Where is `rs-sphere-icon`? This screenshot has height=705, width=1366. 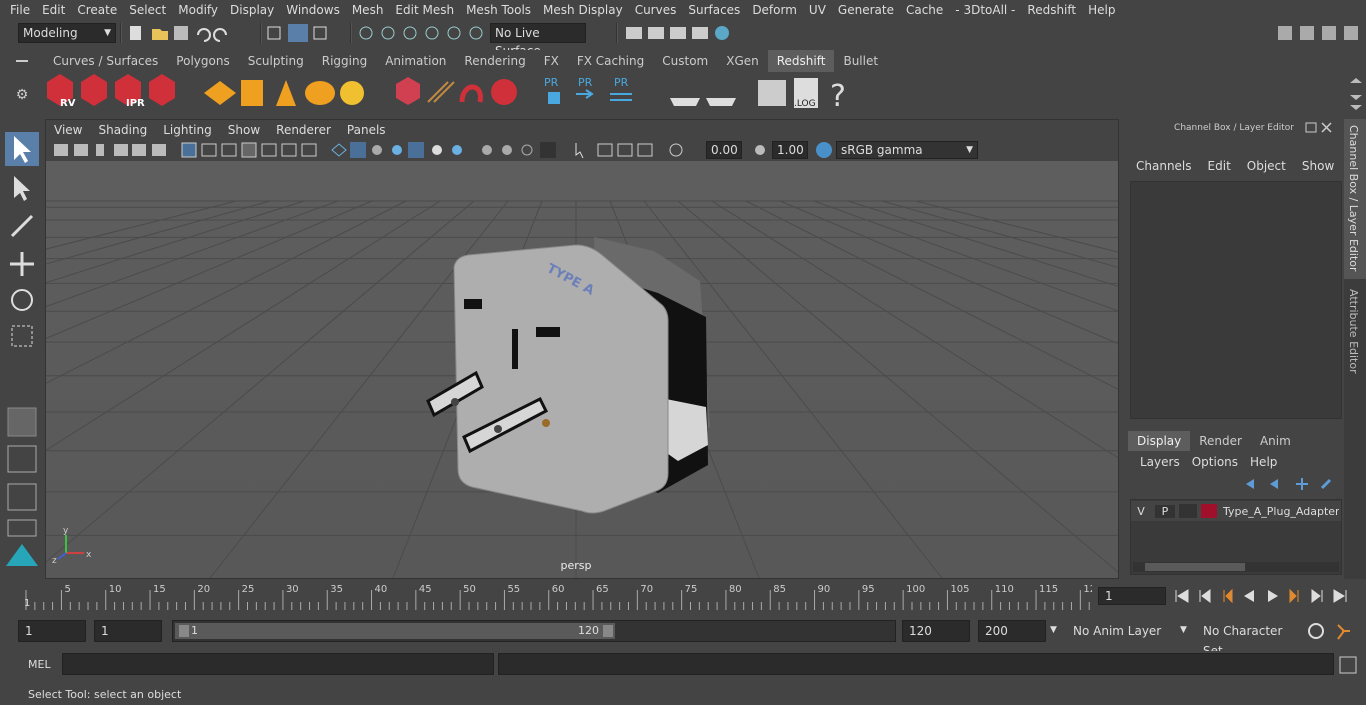
rs-sphere-icon is located at coordinates (504, 92).